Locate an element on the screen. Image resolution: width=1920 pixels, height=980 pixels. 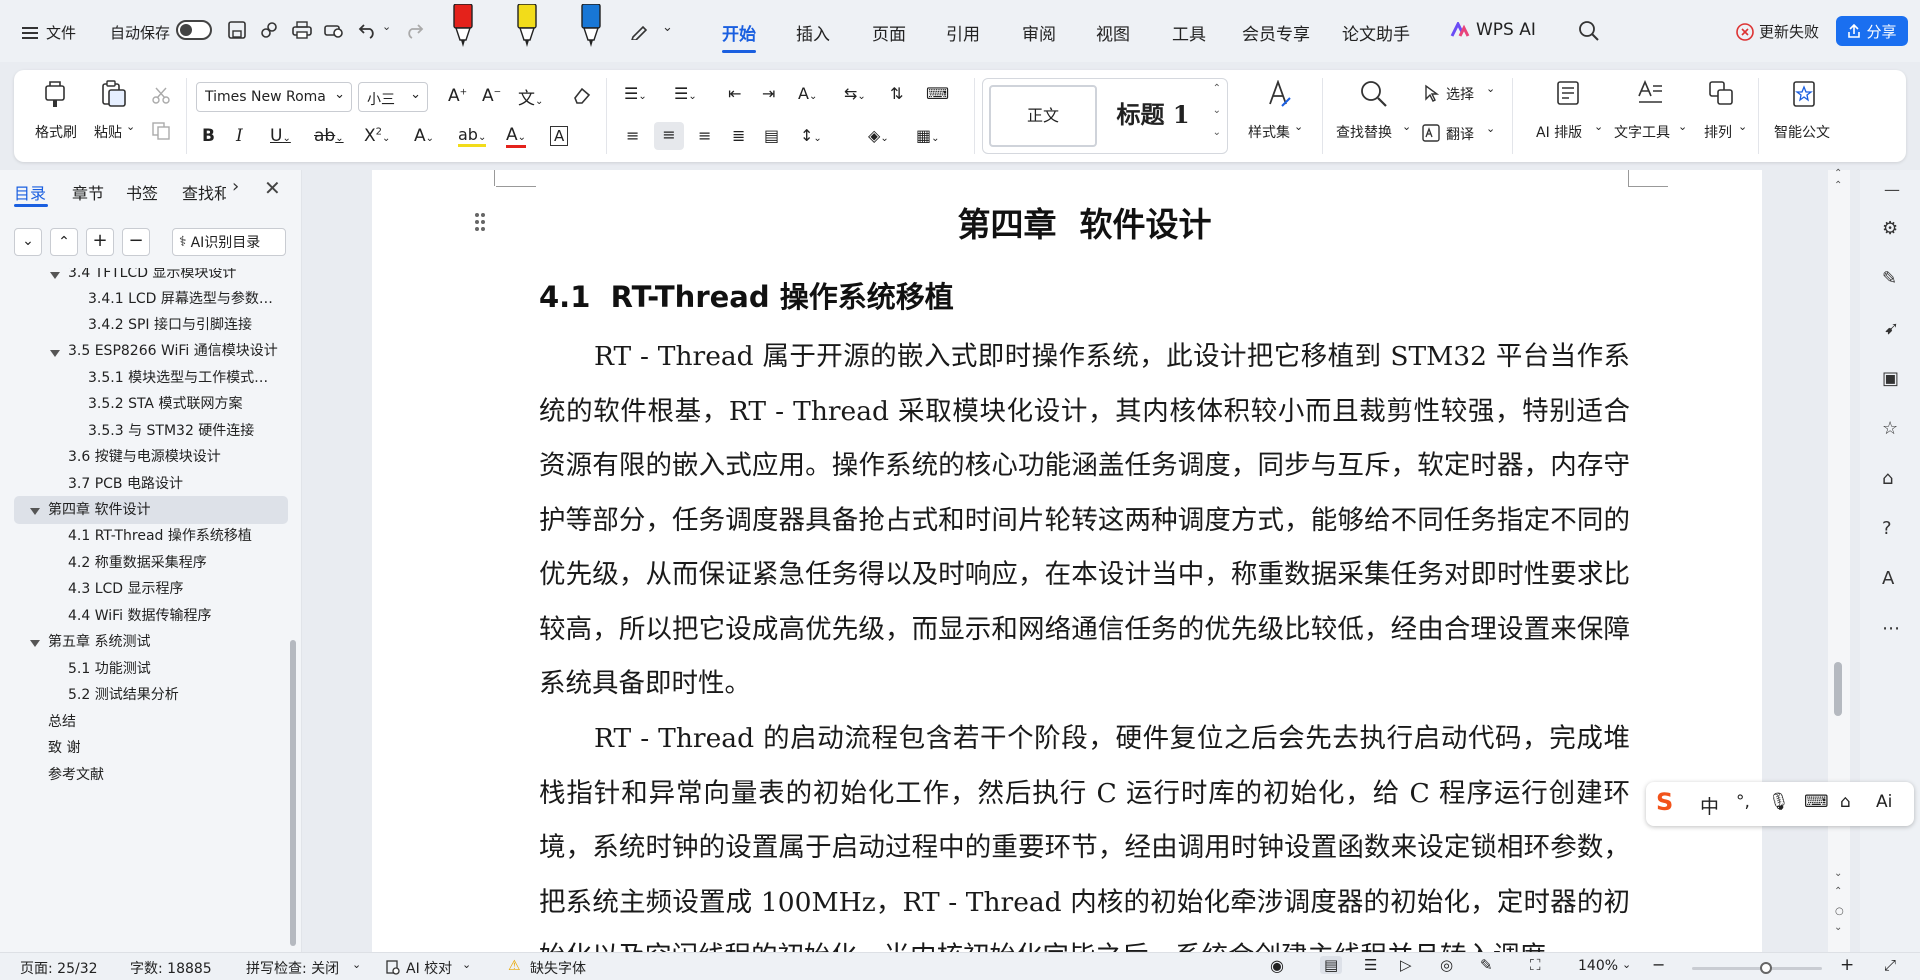
smart-doc-label: 智能公文 is located at coordinates (1802, 132).